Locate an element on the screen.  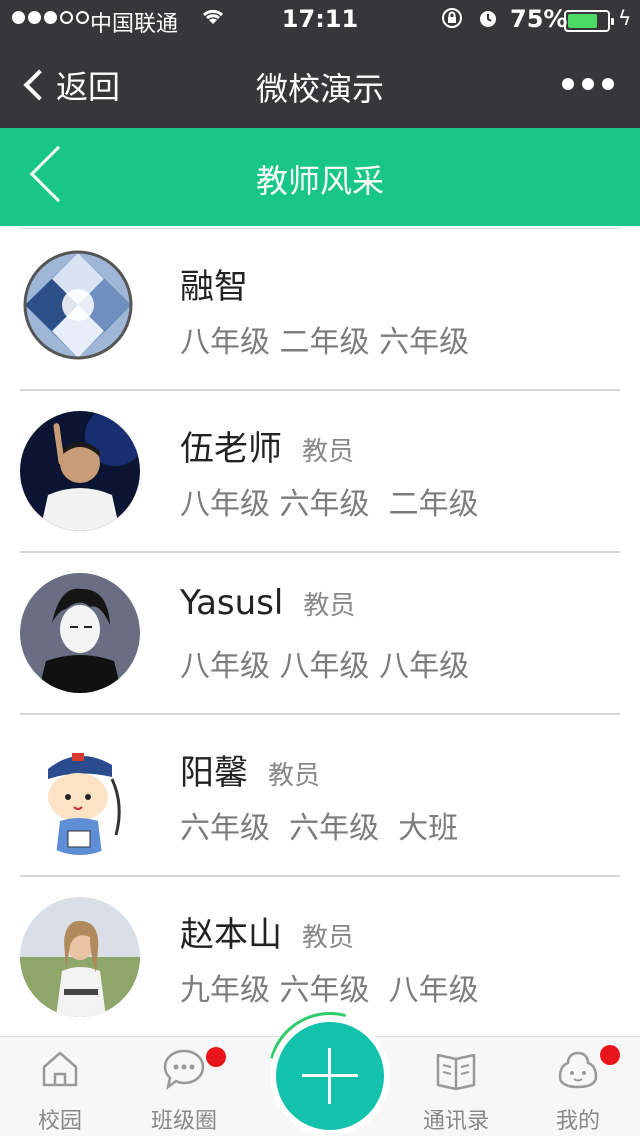
person-icon is located at coordinates (578, 1069).